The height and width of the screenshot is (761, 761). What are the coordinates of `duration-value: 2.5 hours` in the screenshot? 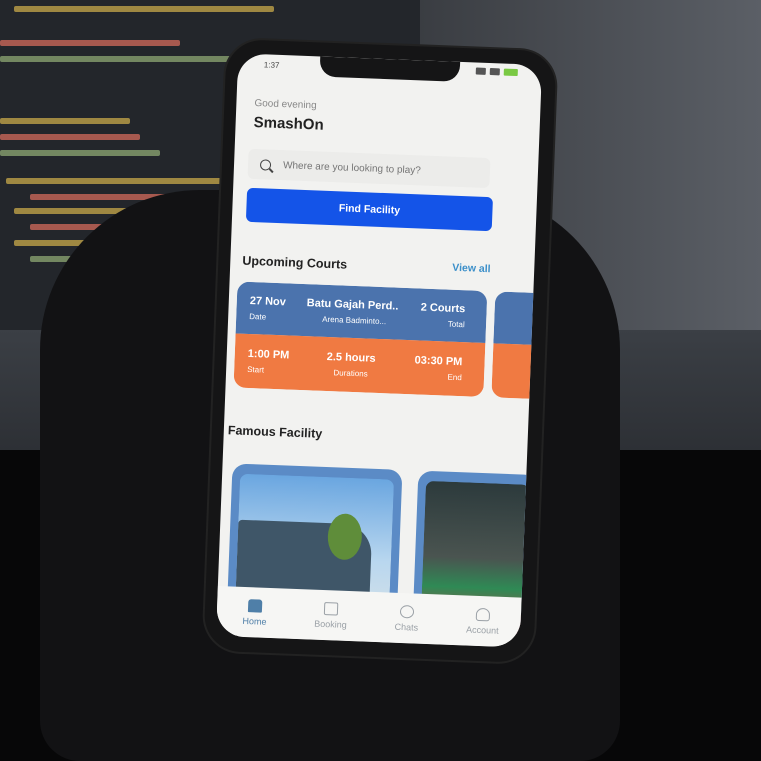 It's located at (351, 357).